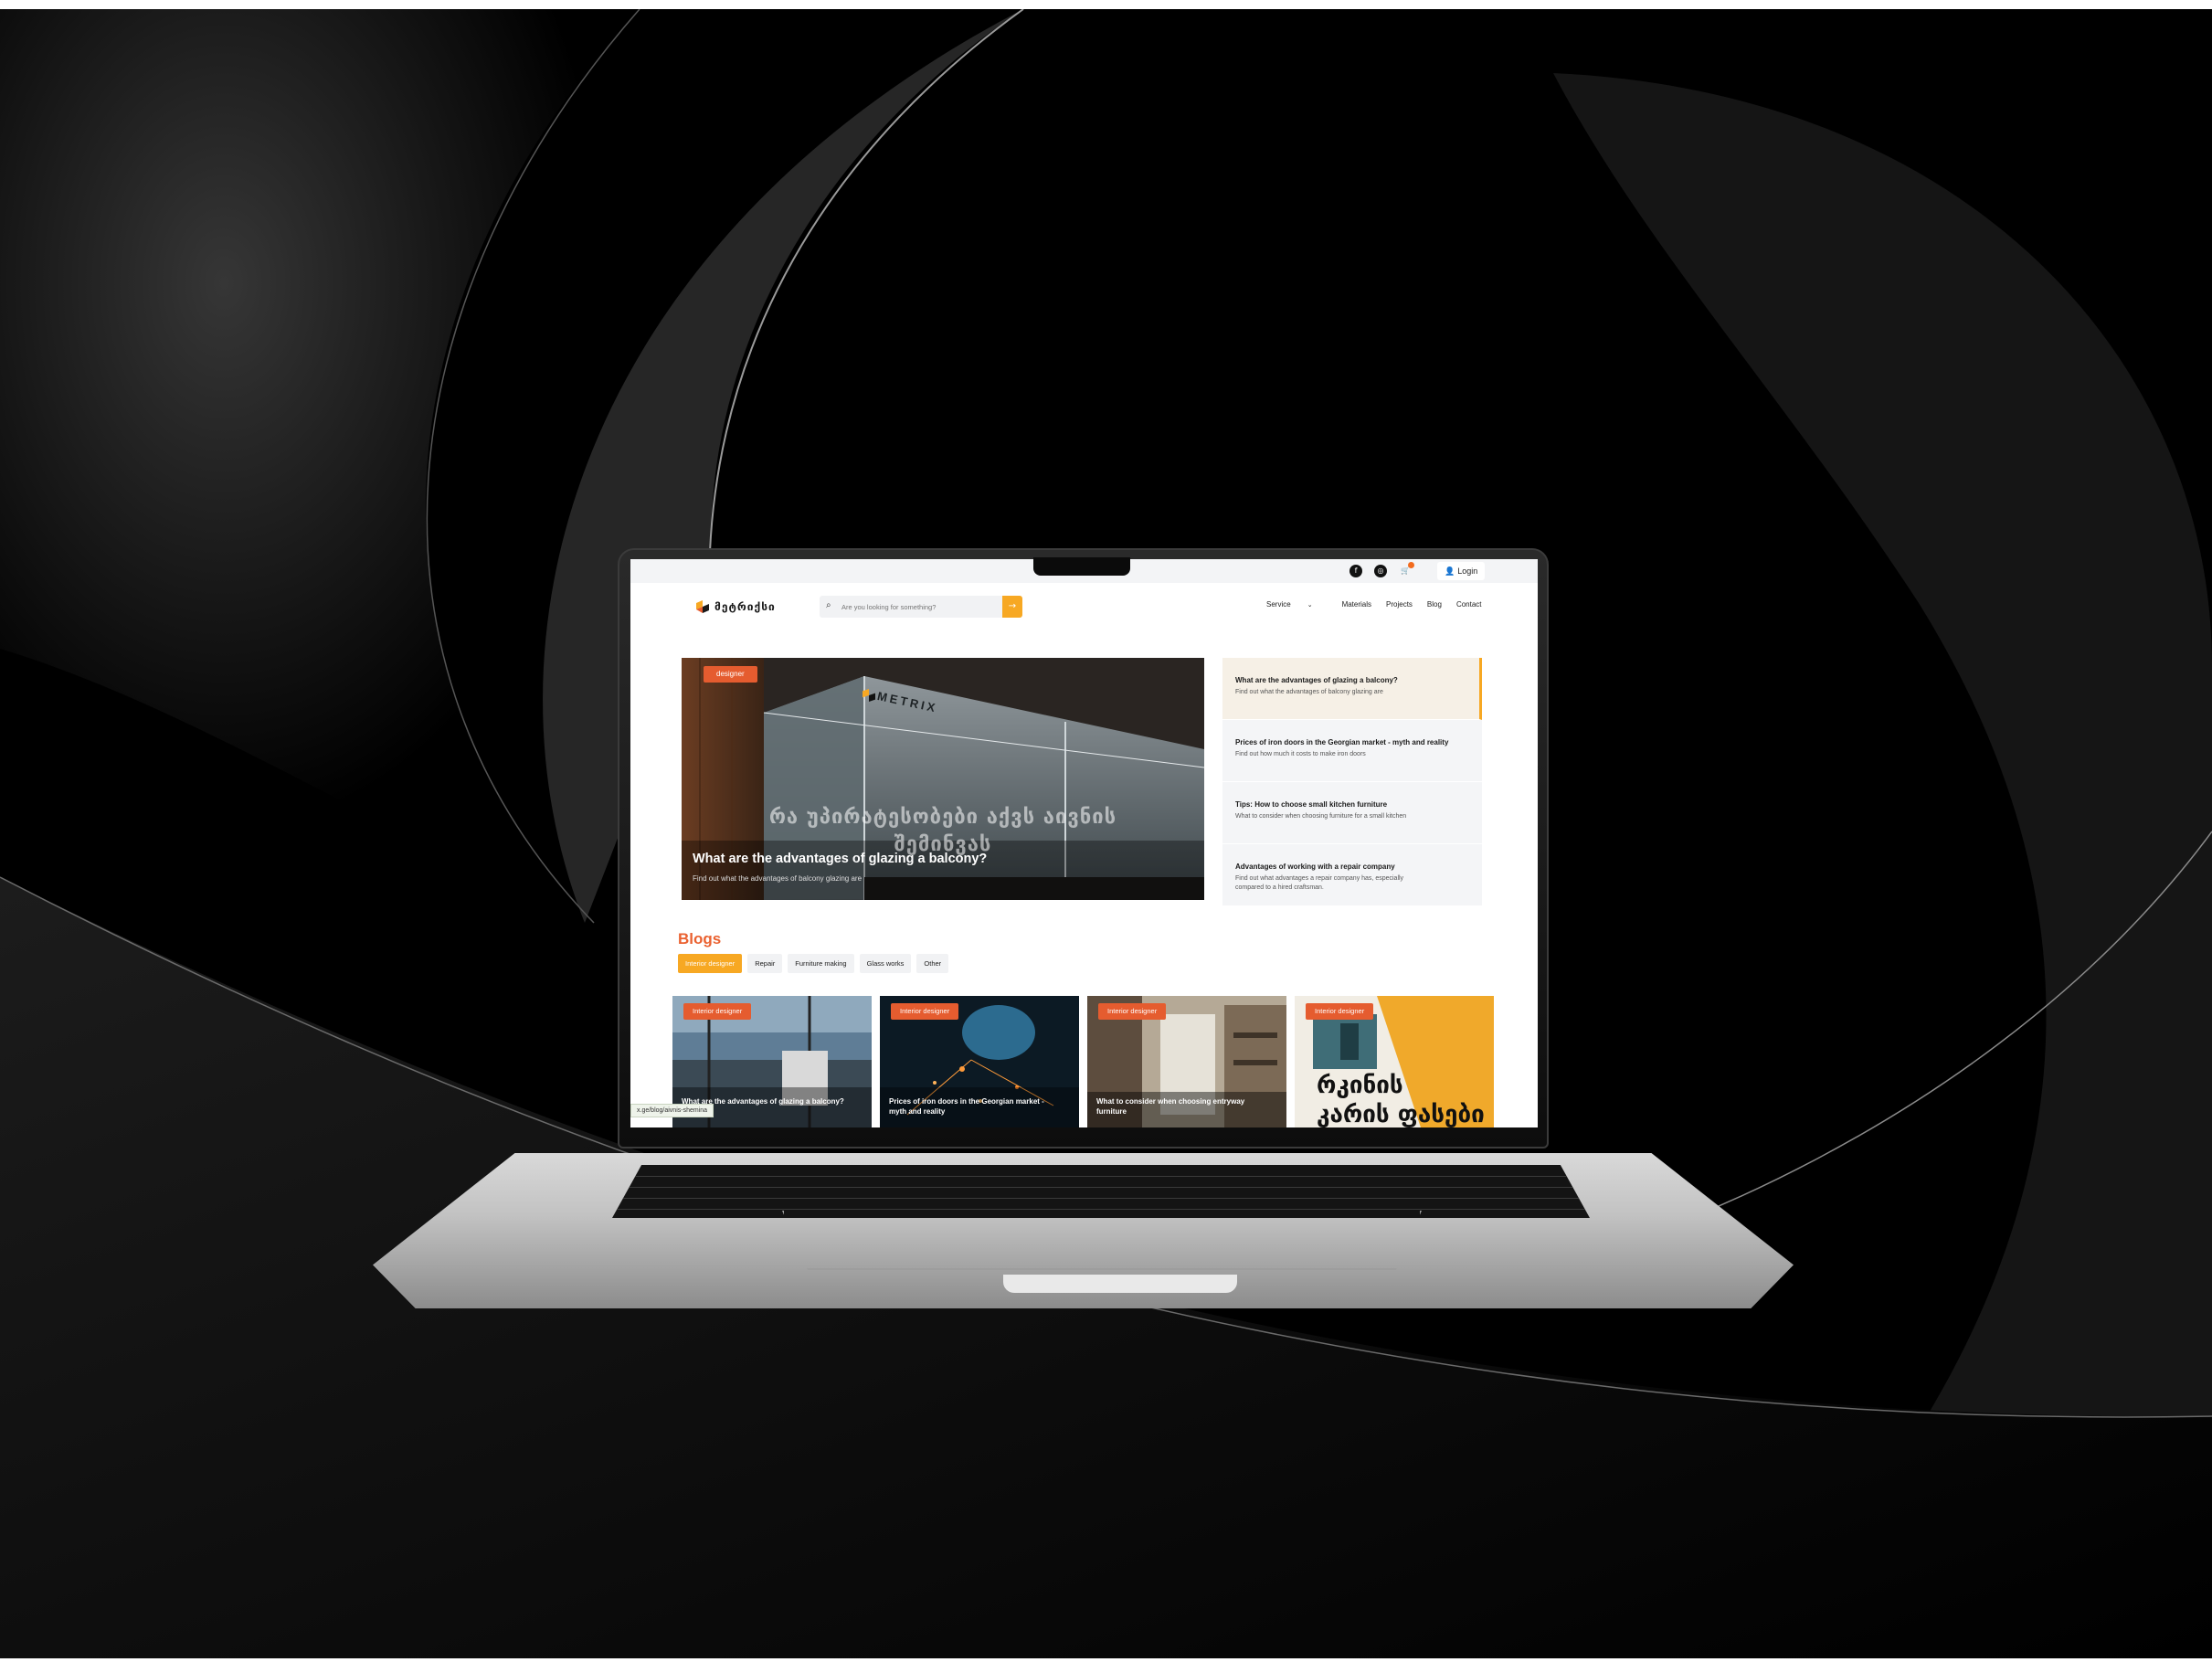 The width and height of the screenshot is (2212, 1662). I want to click on login-button: 👤 Login, so click(1461, 571).